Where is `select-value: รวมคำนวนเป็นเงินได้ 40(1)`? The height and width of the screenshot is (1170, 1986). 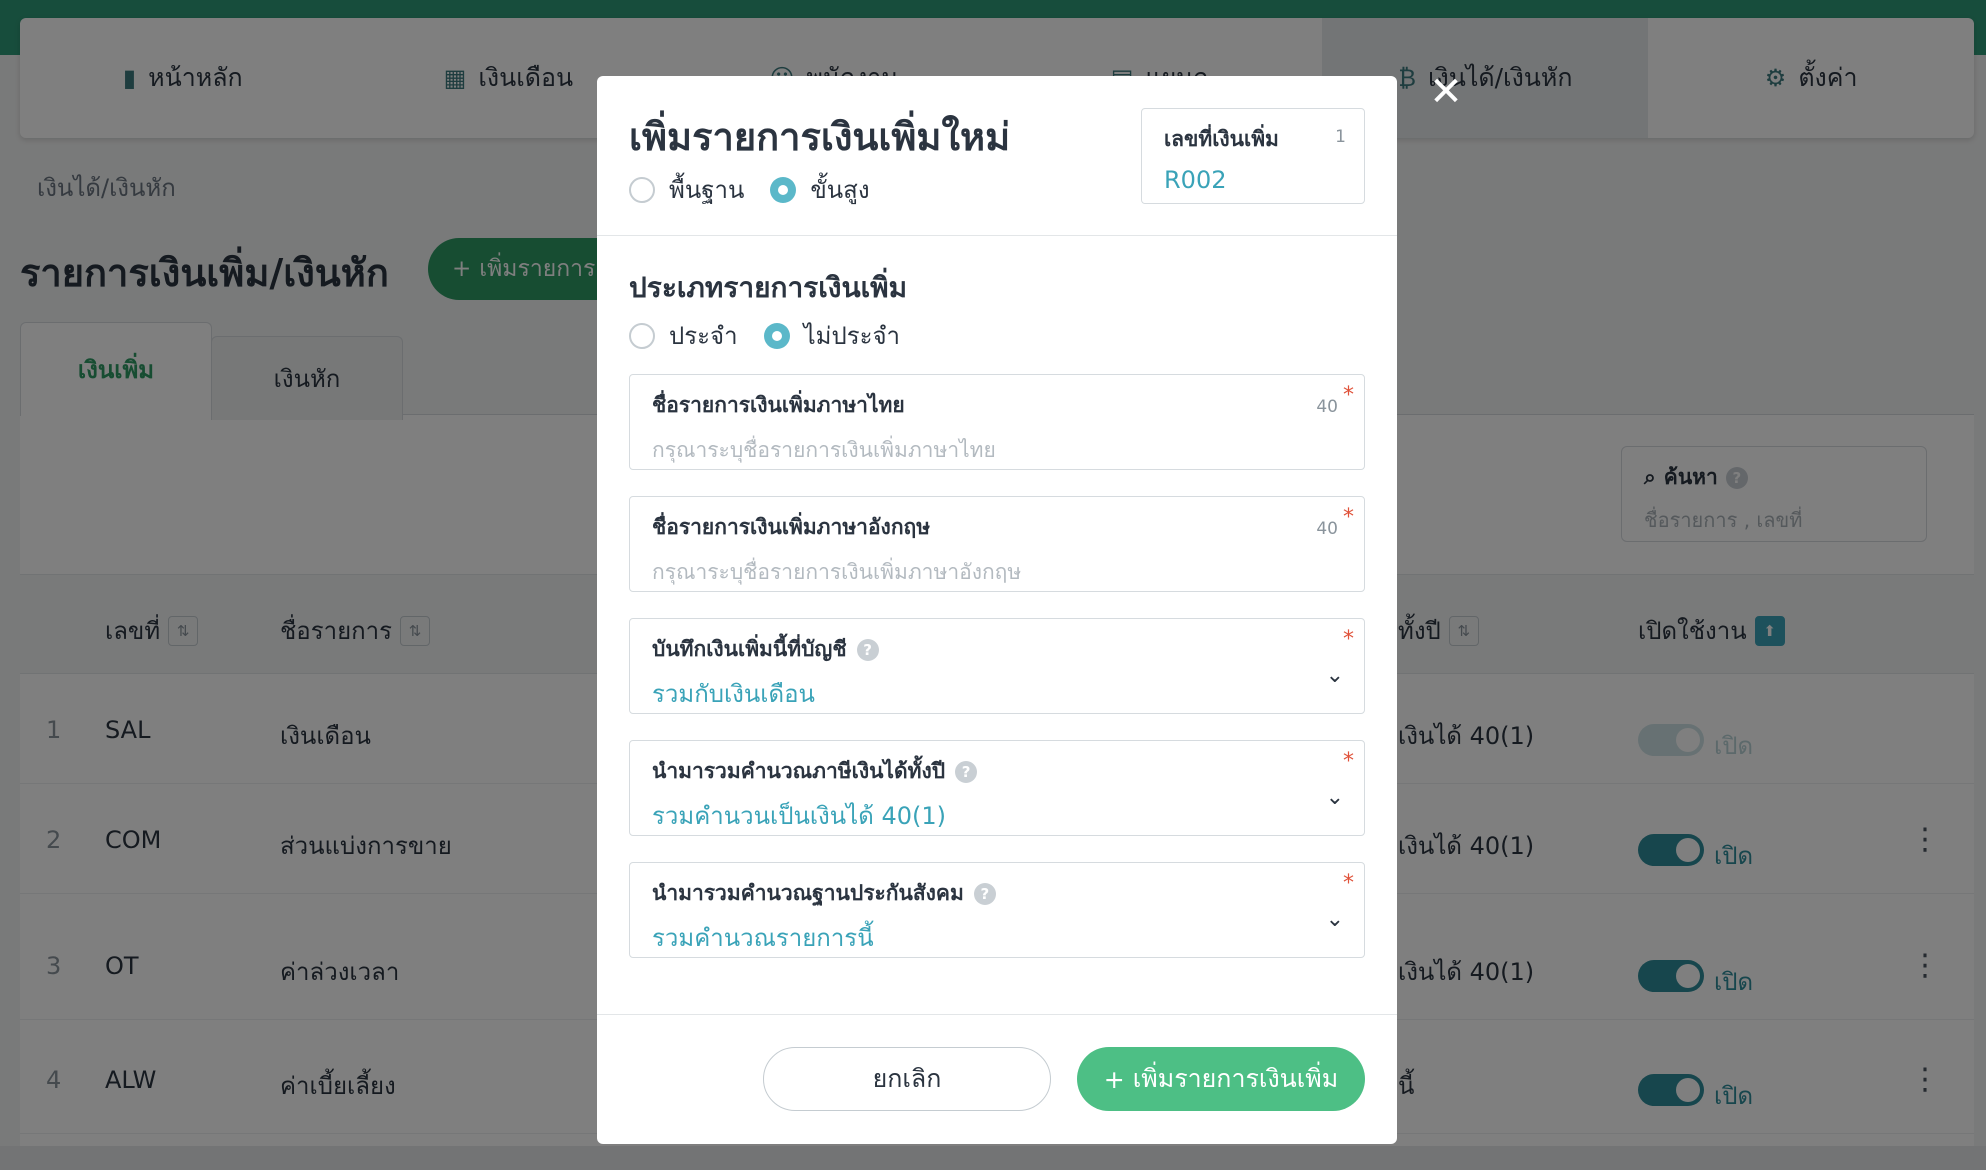 select-value: รวมคำนวนเป็นเงินได้ 40(1) is located at coordinates (799, 816).